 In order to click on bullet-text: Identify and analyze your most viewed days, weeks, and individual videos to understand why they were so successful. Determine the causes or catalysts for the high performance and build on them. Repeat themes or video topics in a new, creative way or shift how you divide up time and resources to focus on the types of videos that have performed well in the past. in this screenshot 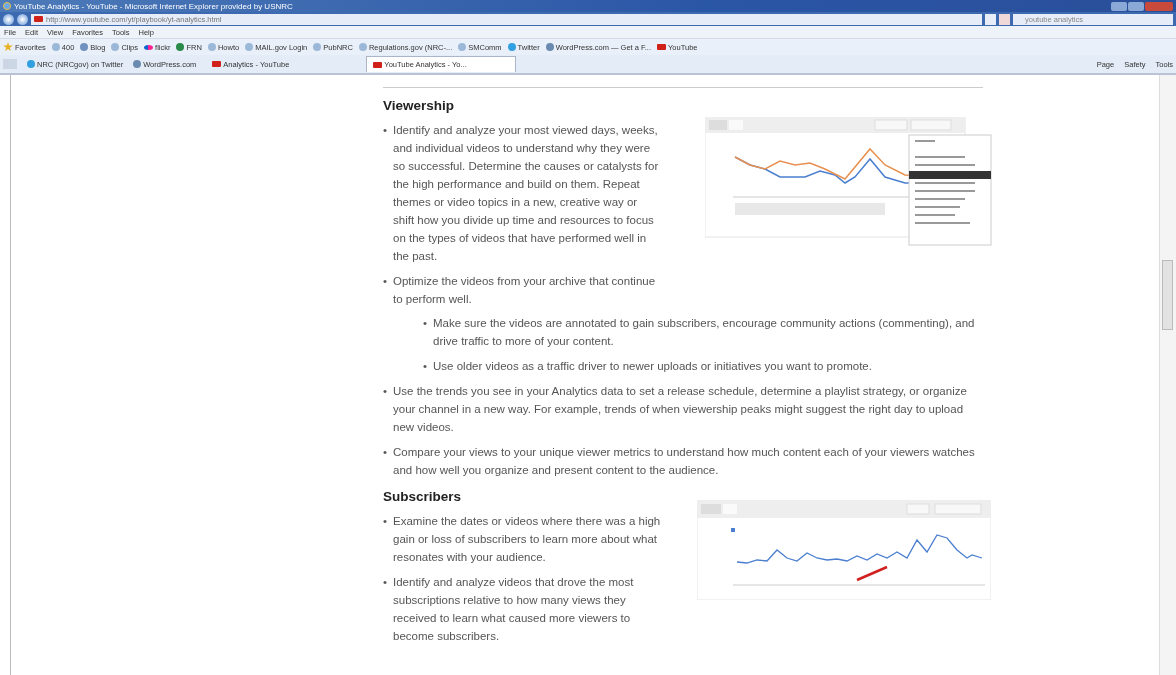, I will do `click(526, 193)`.